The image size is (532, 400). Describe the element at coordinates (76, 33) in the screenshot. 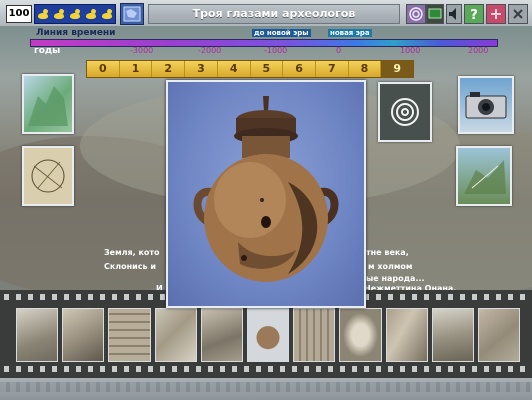

I see `timeline-label: Линия времени` at that location.